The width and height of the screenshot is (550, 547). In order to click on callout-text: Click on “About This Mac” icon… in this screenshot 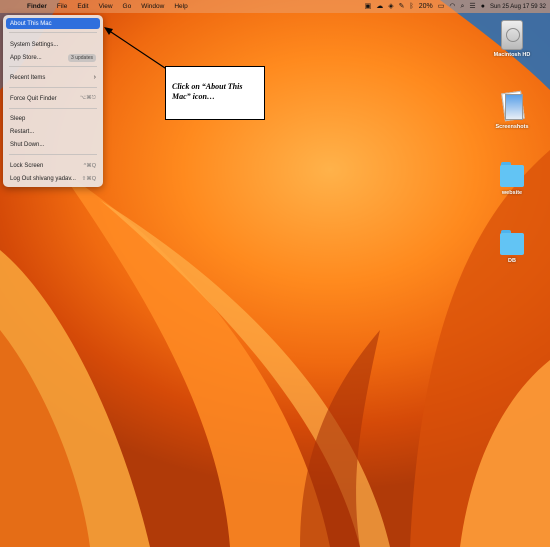, I will do `click(207, 91)`.